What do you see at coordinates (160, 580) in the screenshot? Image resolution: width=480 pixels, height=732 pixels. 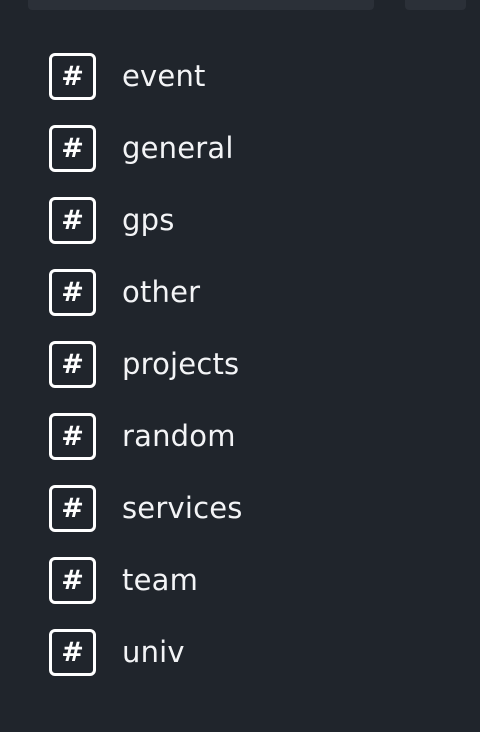 I see `channel-label: team` at bounding box center [160, 580].